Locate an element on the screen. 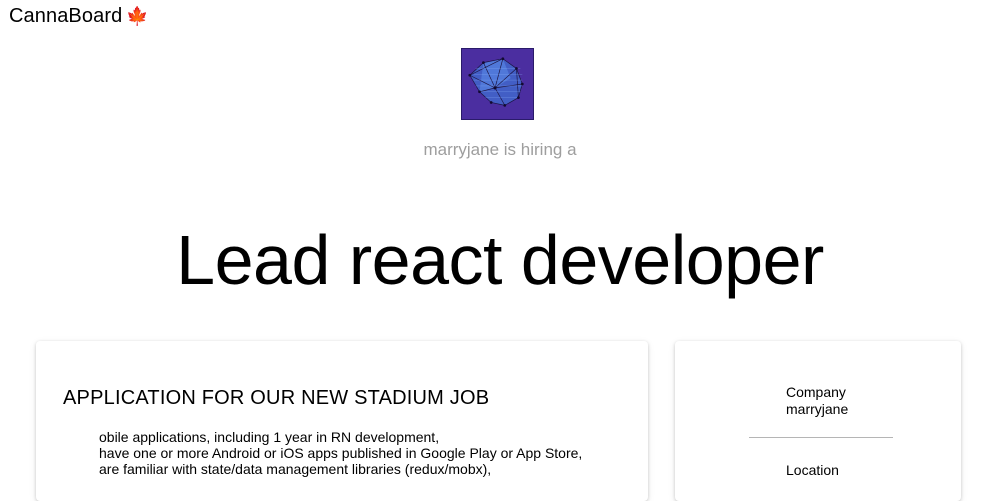 The height and width of the screenshot is (501, 1000). company-value: marryjane is located at coordinates (817, 409).